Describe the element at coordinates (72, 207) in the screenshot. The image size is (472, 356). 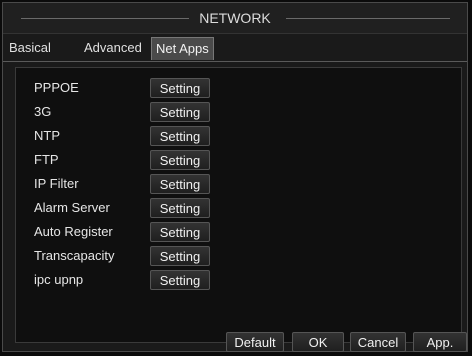
I see `label-alarm-server: Alarm Server` at that location.